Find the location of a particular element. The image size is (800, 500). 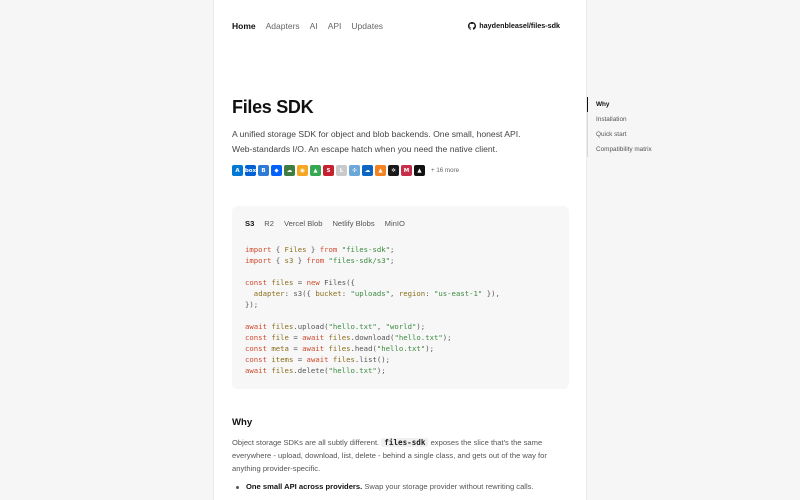

github-link: haydenbleasel/files-sdk is located at coordinates (514, 25).